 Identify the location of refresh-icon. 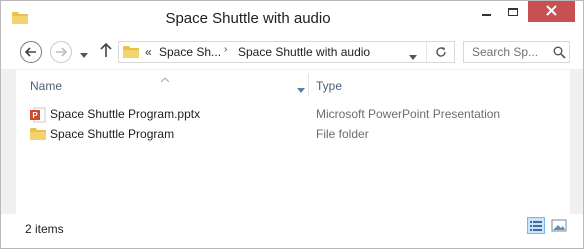
(441, 53).